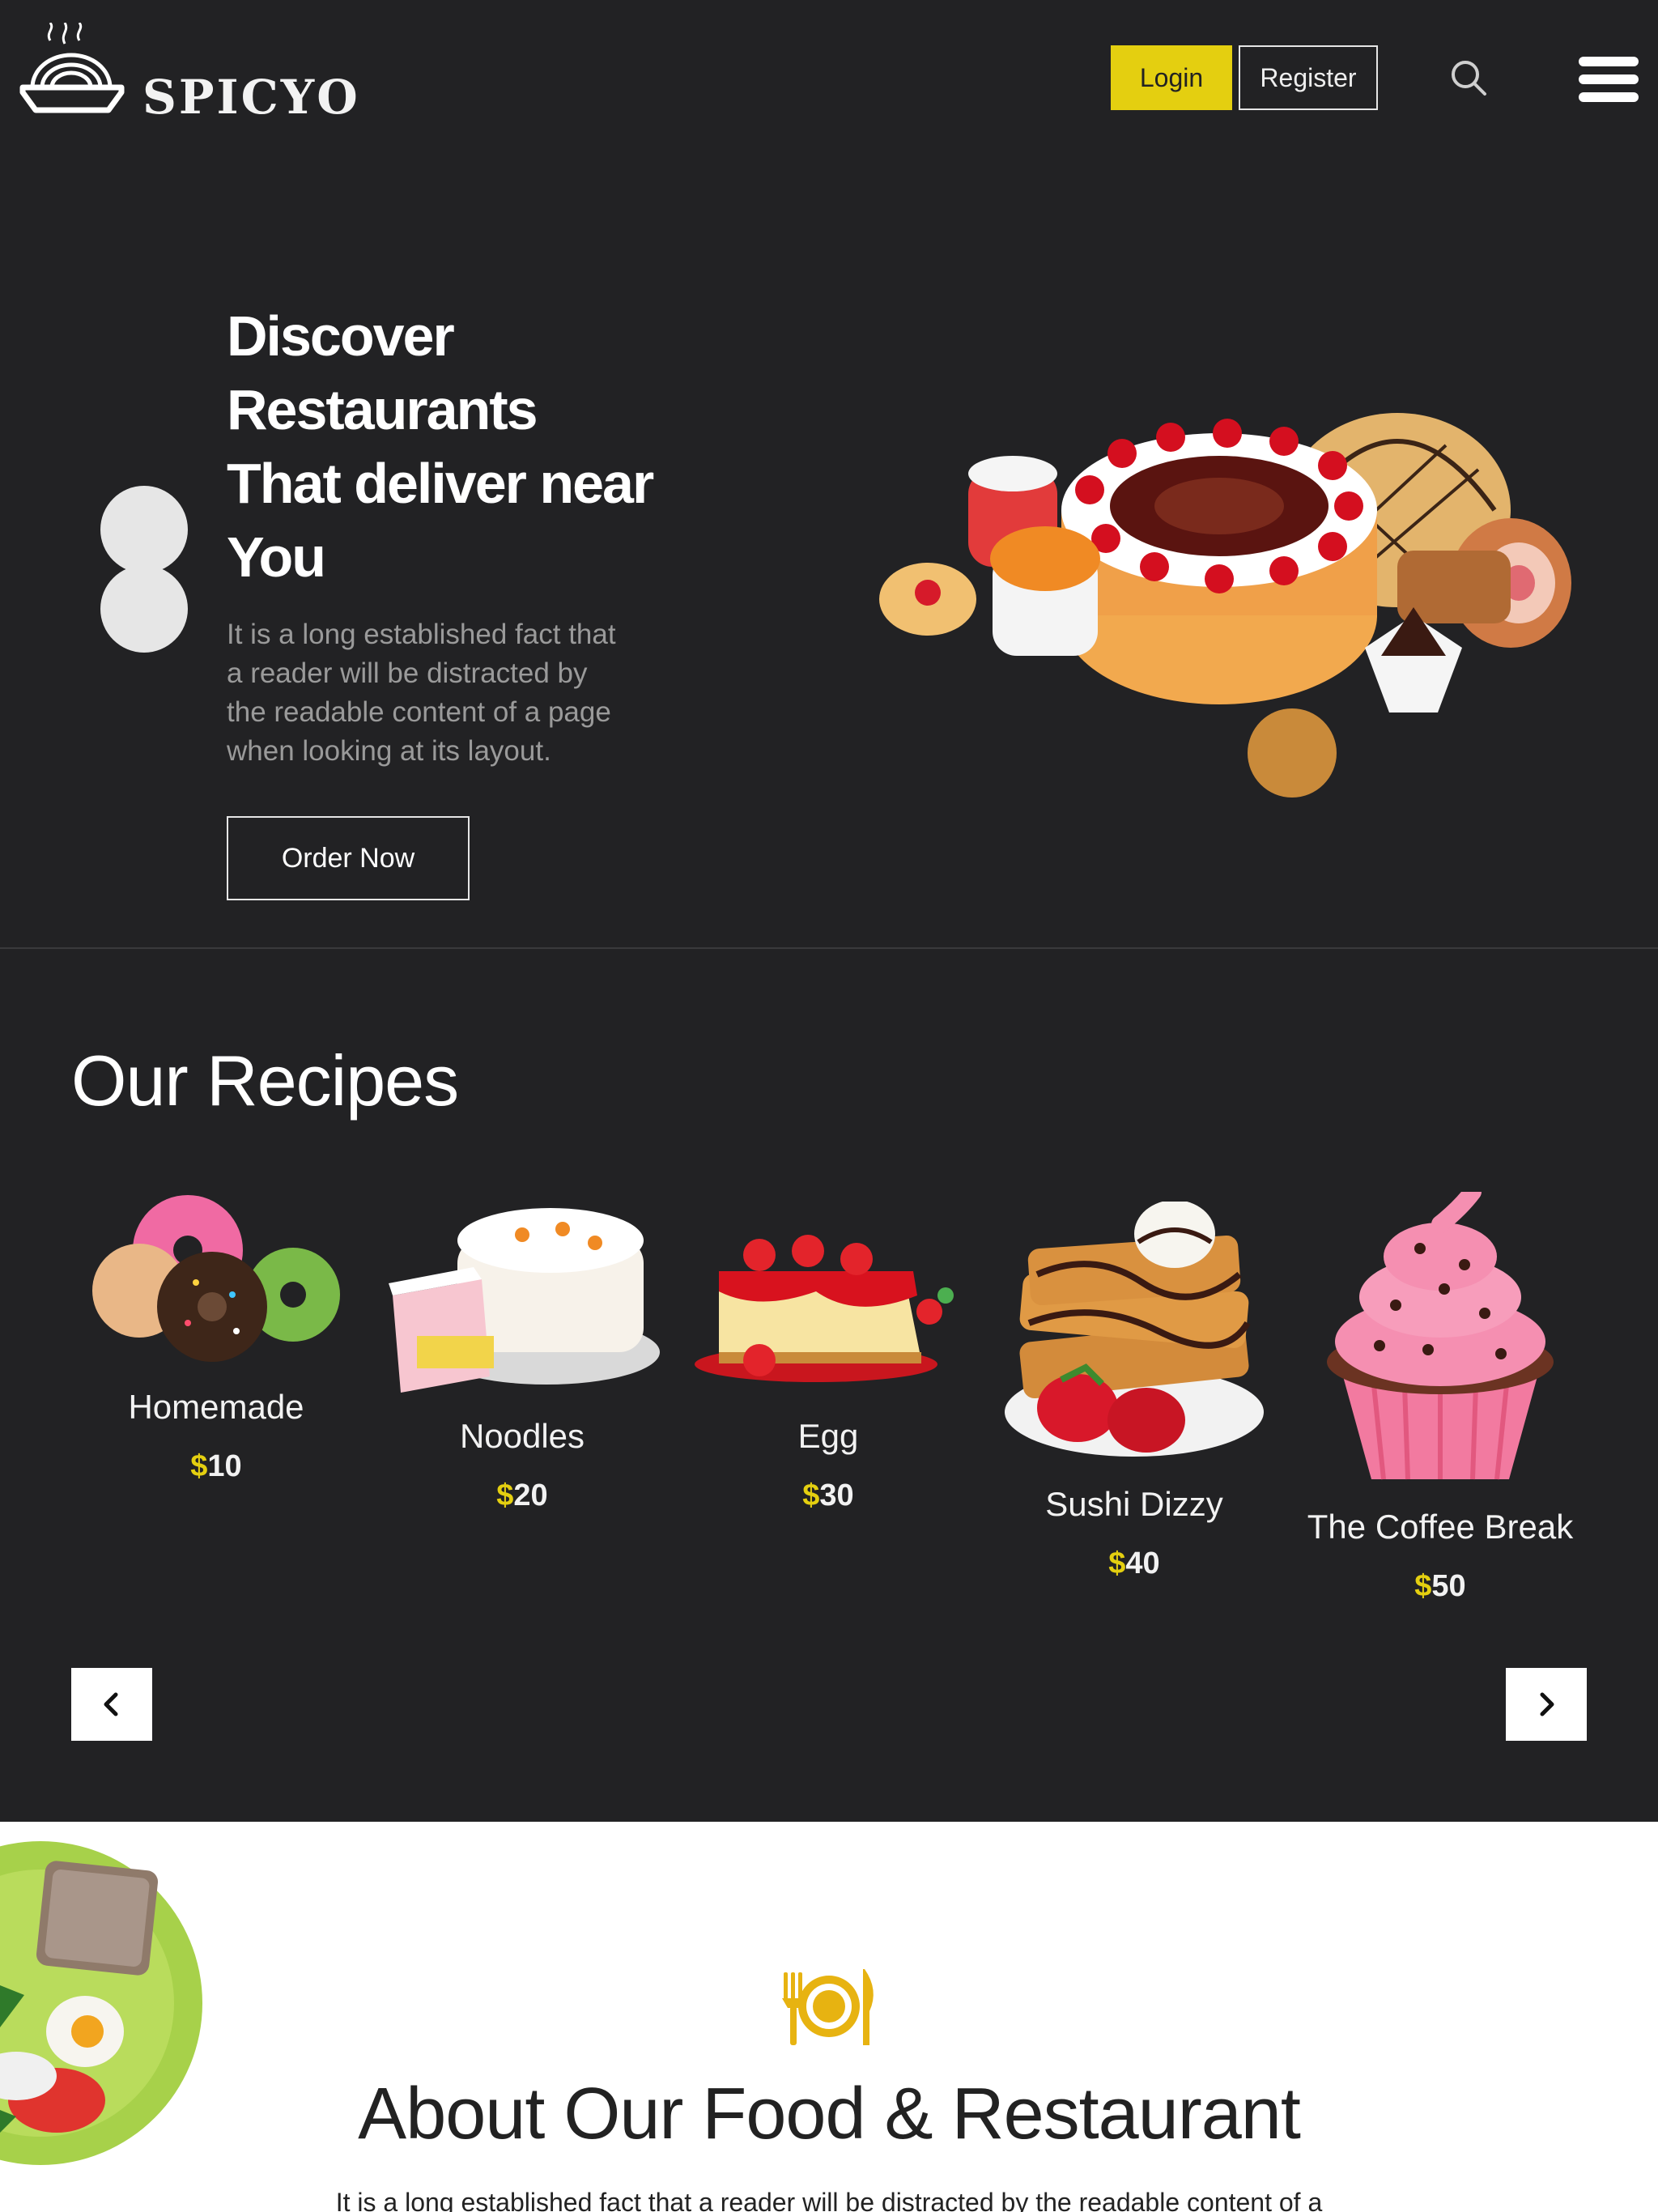 The height and width of the screenshot is (2212, 1658). I want to click on recipe-card-egg: Egg $30, so click(828, 1364).